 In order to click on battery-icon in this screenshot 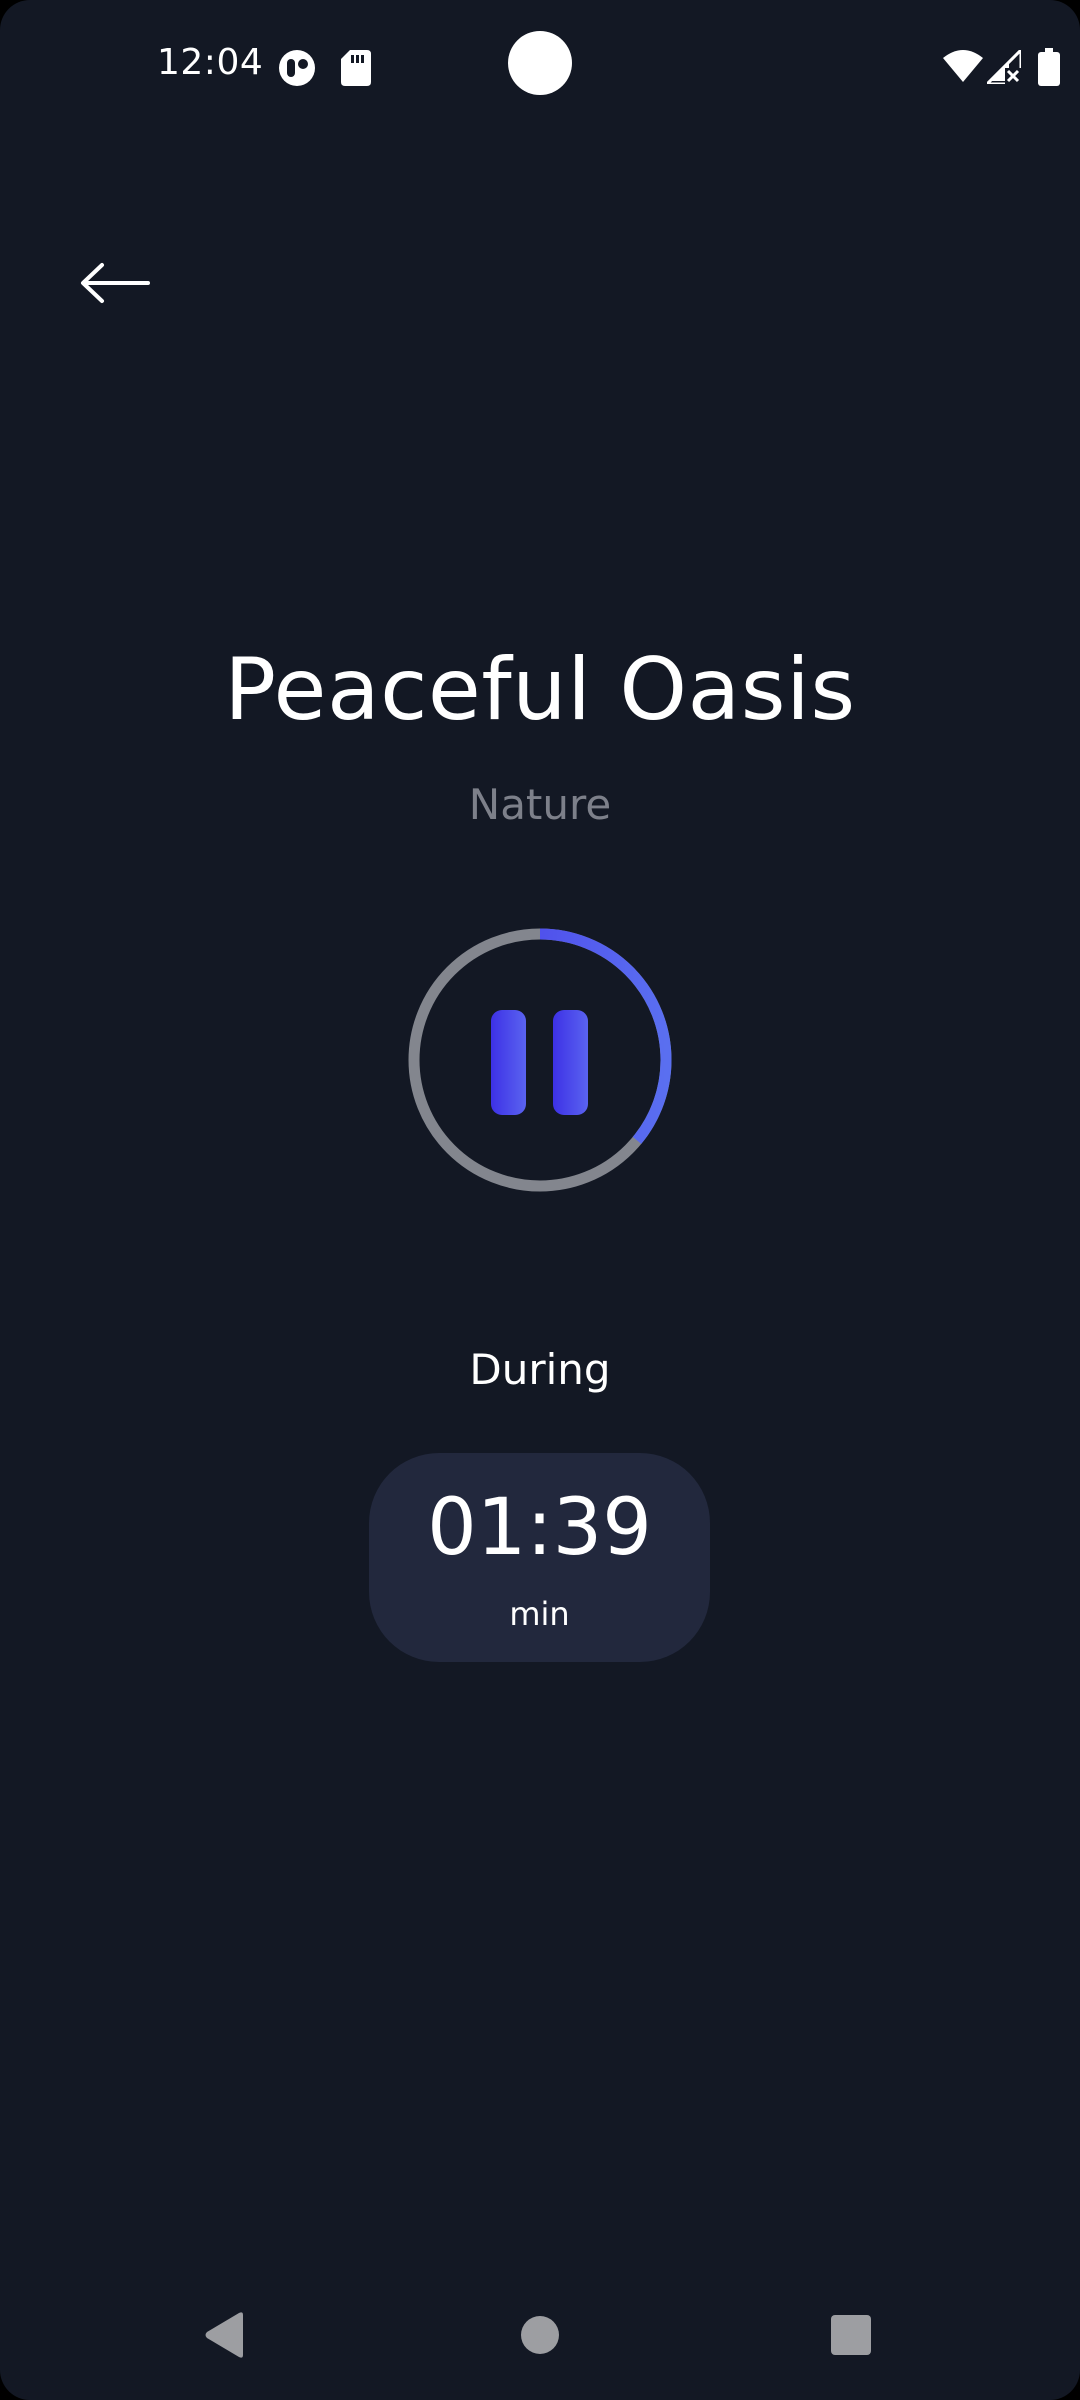, I will do `click(1049, 67)`.